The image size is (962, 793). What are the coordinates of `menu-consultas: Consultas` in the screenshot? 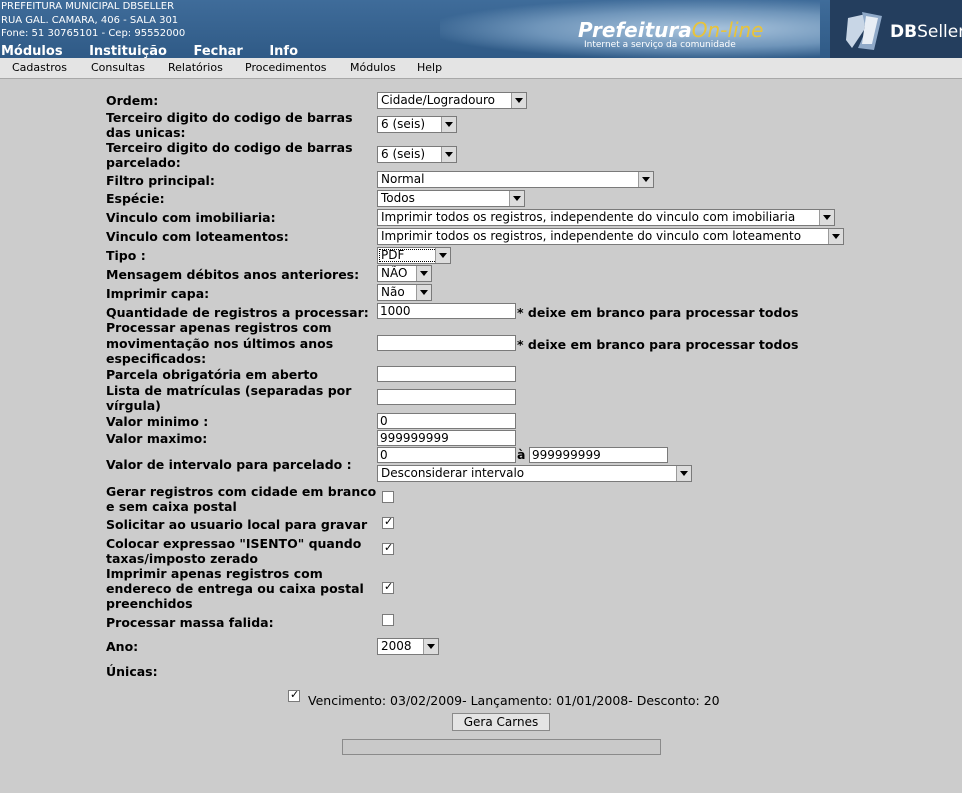 It's located at (118, 67).